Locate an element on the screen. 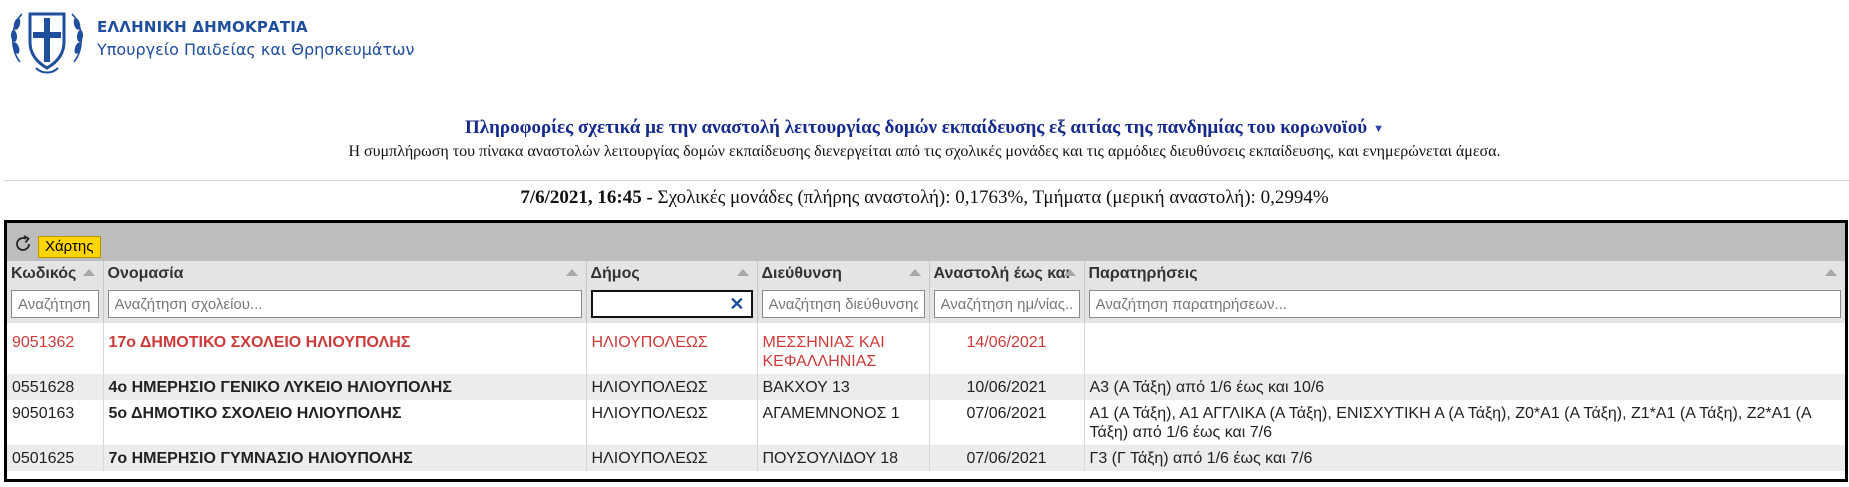  col-header-label: Κωδικός is located at coordinates (44, 273).